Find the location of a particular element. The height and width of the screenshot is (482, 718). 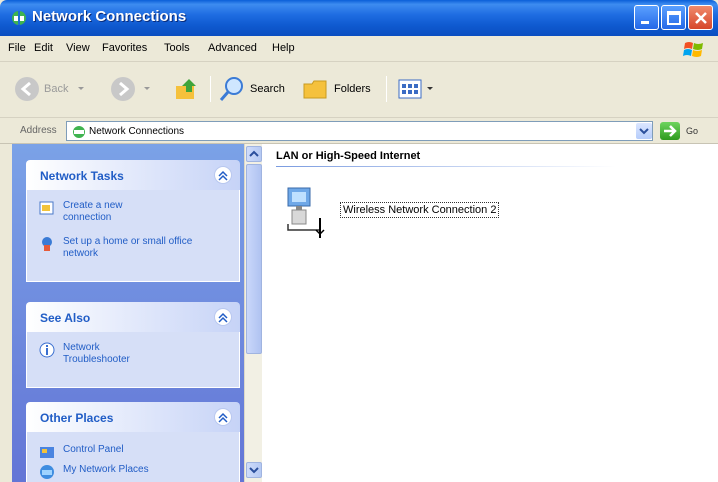

new-connection-icon is located at coordinates (46, 208).